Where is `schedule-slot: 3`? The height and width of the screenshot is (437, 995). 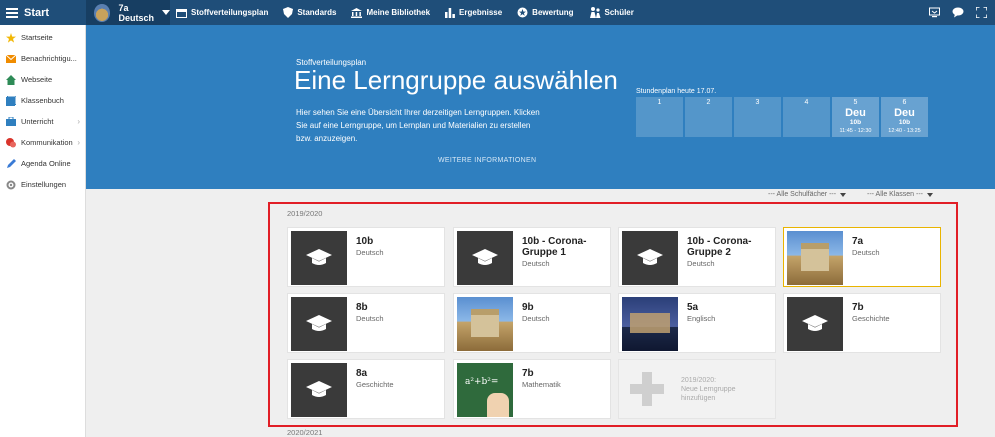 schedule-slot: 3 is located at coordinates (757, 117).